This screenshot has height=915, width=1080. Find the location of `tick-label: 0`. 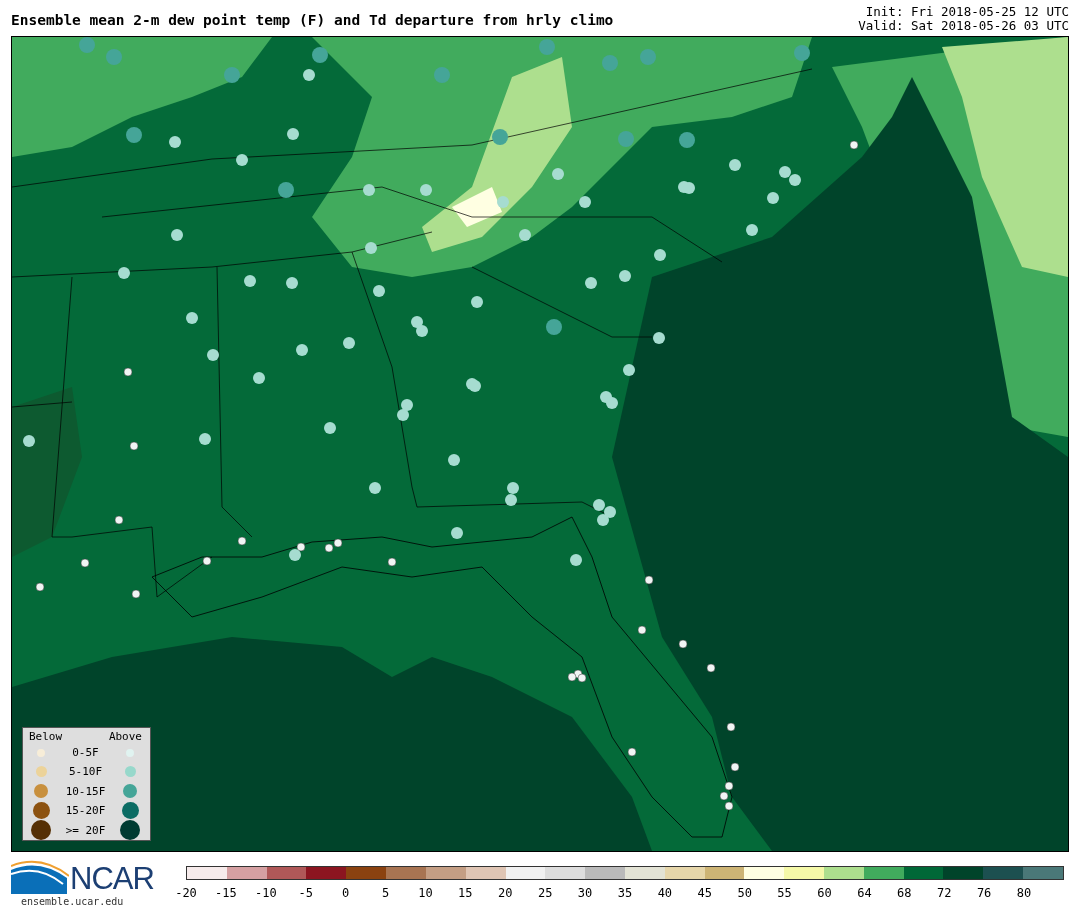

tick-label: 0 is located at coordinates (346, 893).